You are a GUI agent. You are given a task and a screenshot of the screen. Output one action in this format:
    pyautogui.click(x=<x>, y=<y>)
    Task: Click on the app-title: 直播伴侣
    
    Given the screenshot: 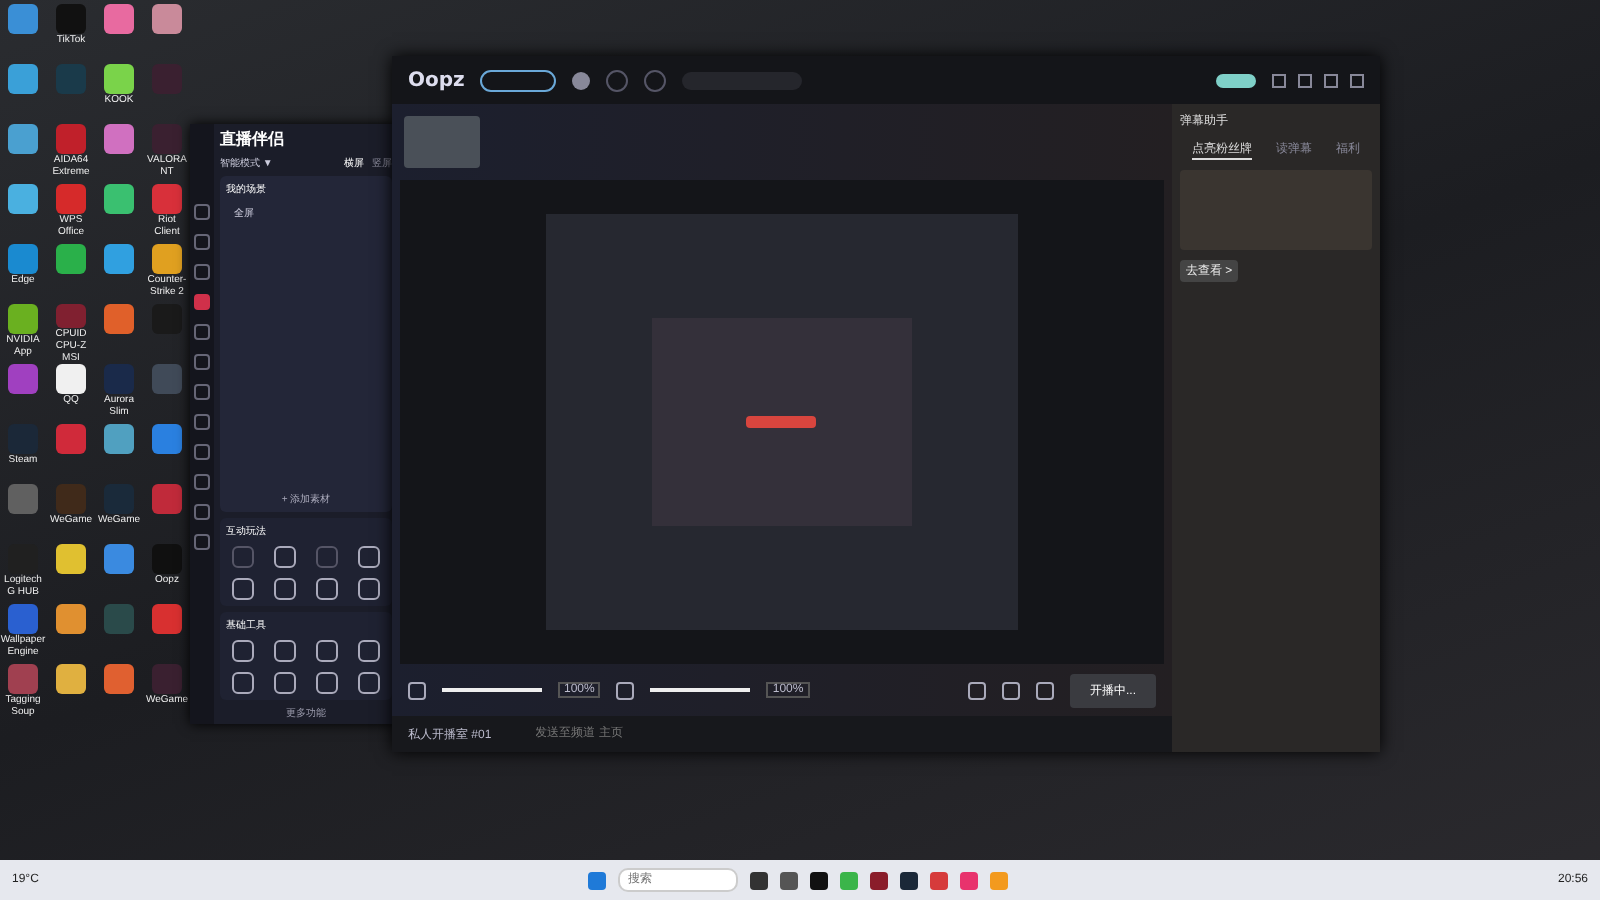 What is the action you would take?
    pyautogui.click(x=253, y=139)
    